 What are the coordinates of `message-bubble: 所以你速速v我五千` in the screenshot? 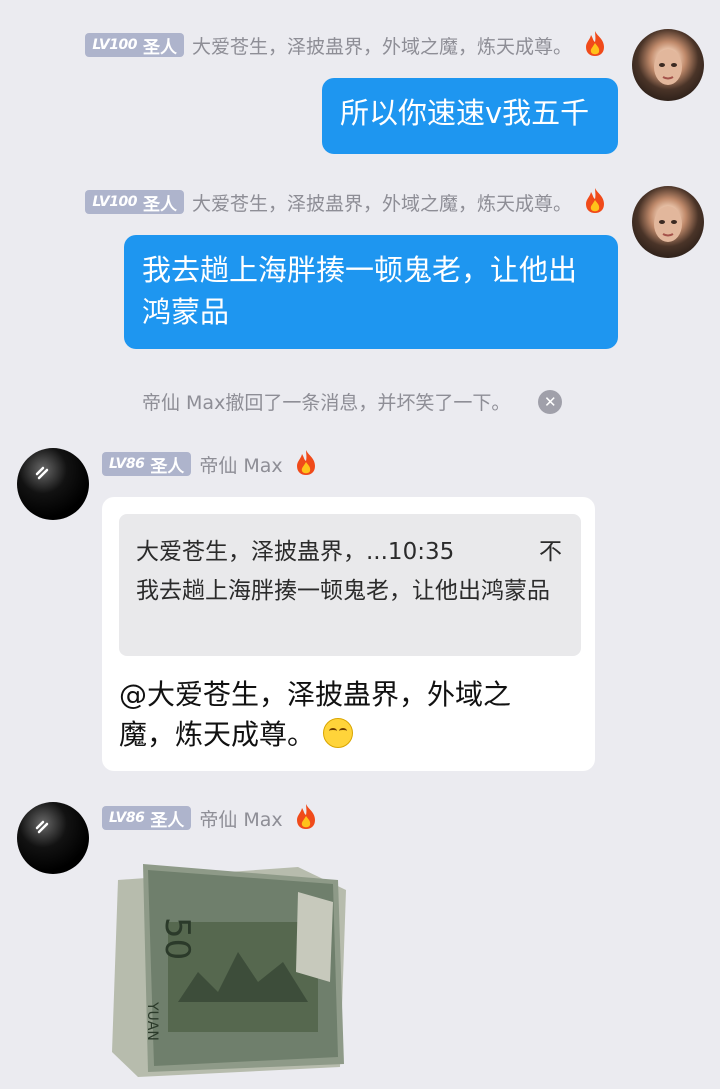 It's located at (470, 116).